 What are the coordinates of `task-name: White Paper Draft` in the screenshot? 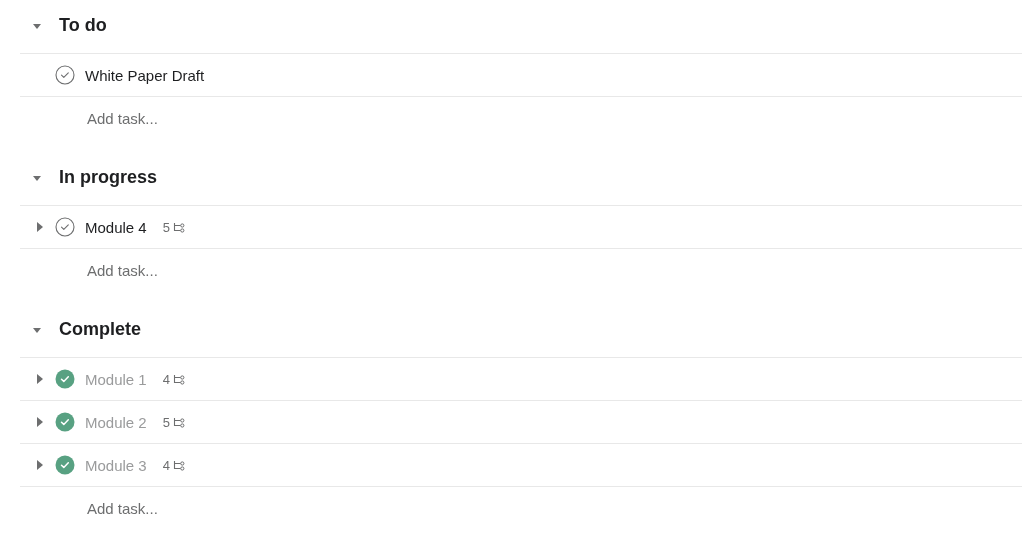 It's located at (145, 75).